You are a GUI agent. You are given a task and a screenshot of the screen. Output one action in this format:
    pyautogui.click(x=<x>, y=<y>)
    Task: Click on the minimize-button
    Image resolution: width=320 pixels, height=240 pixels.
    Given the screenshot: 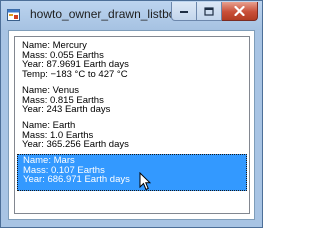 What is the action you would take?
    pyautogui.click(x=184, y=11)
    